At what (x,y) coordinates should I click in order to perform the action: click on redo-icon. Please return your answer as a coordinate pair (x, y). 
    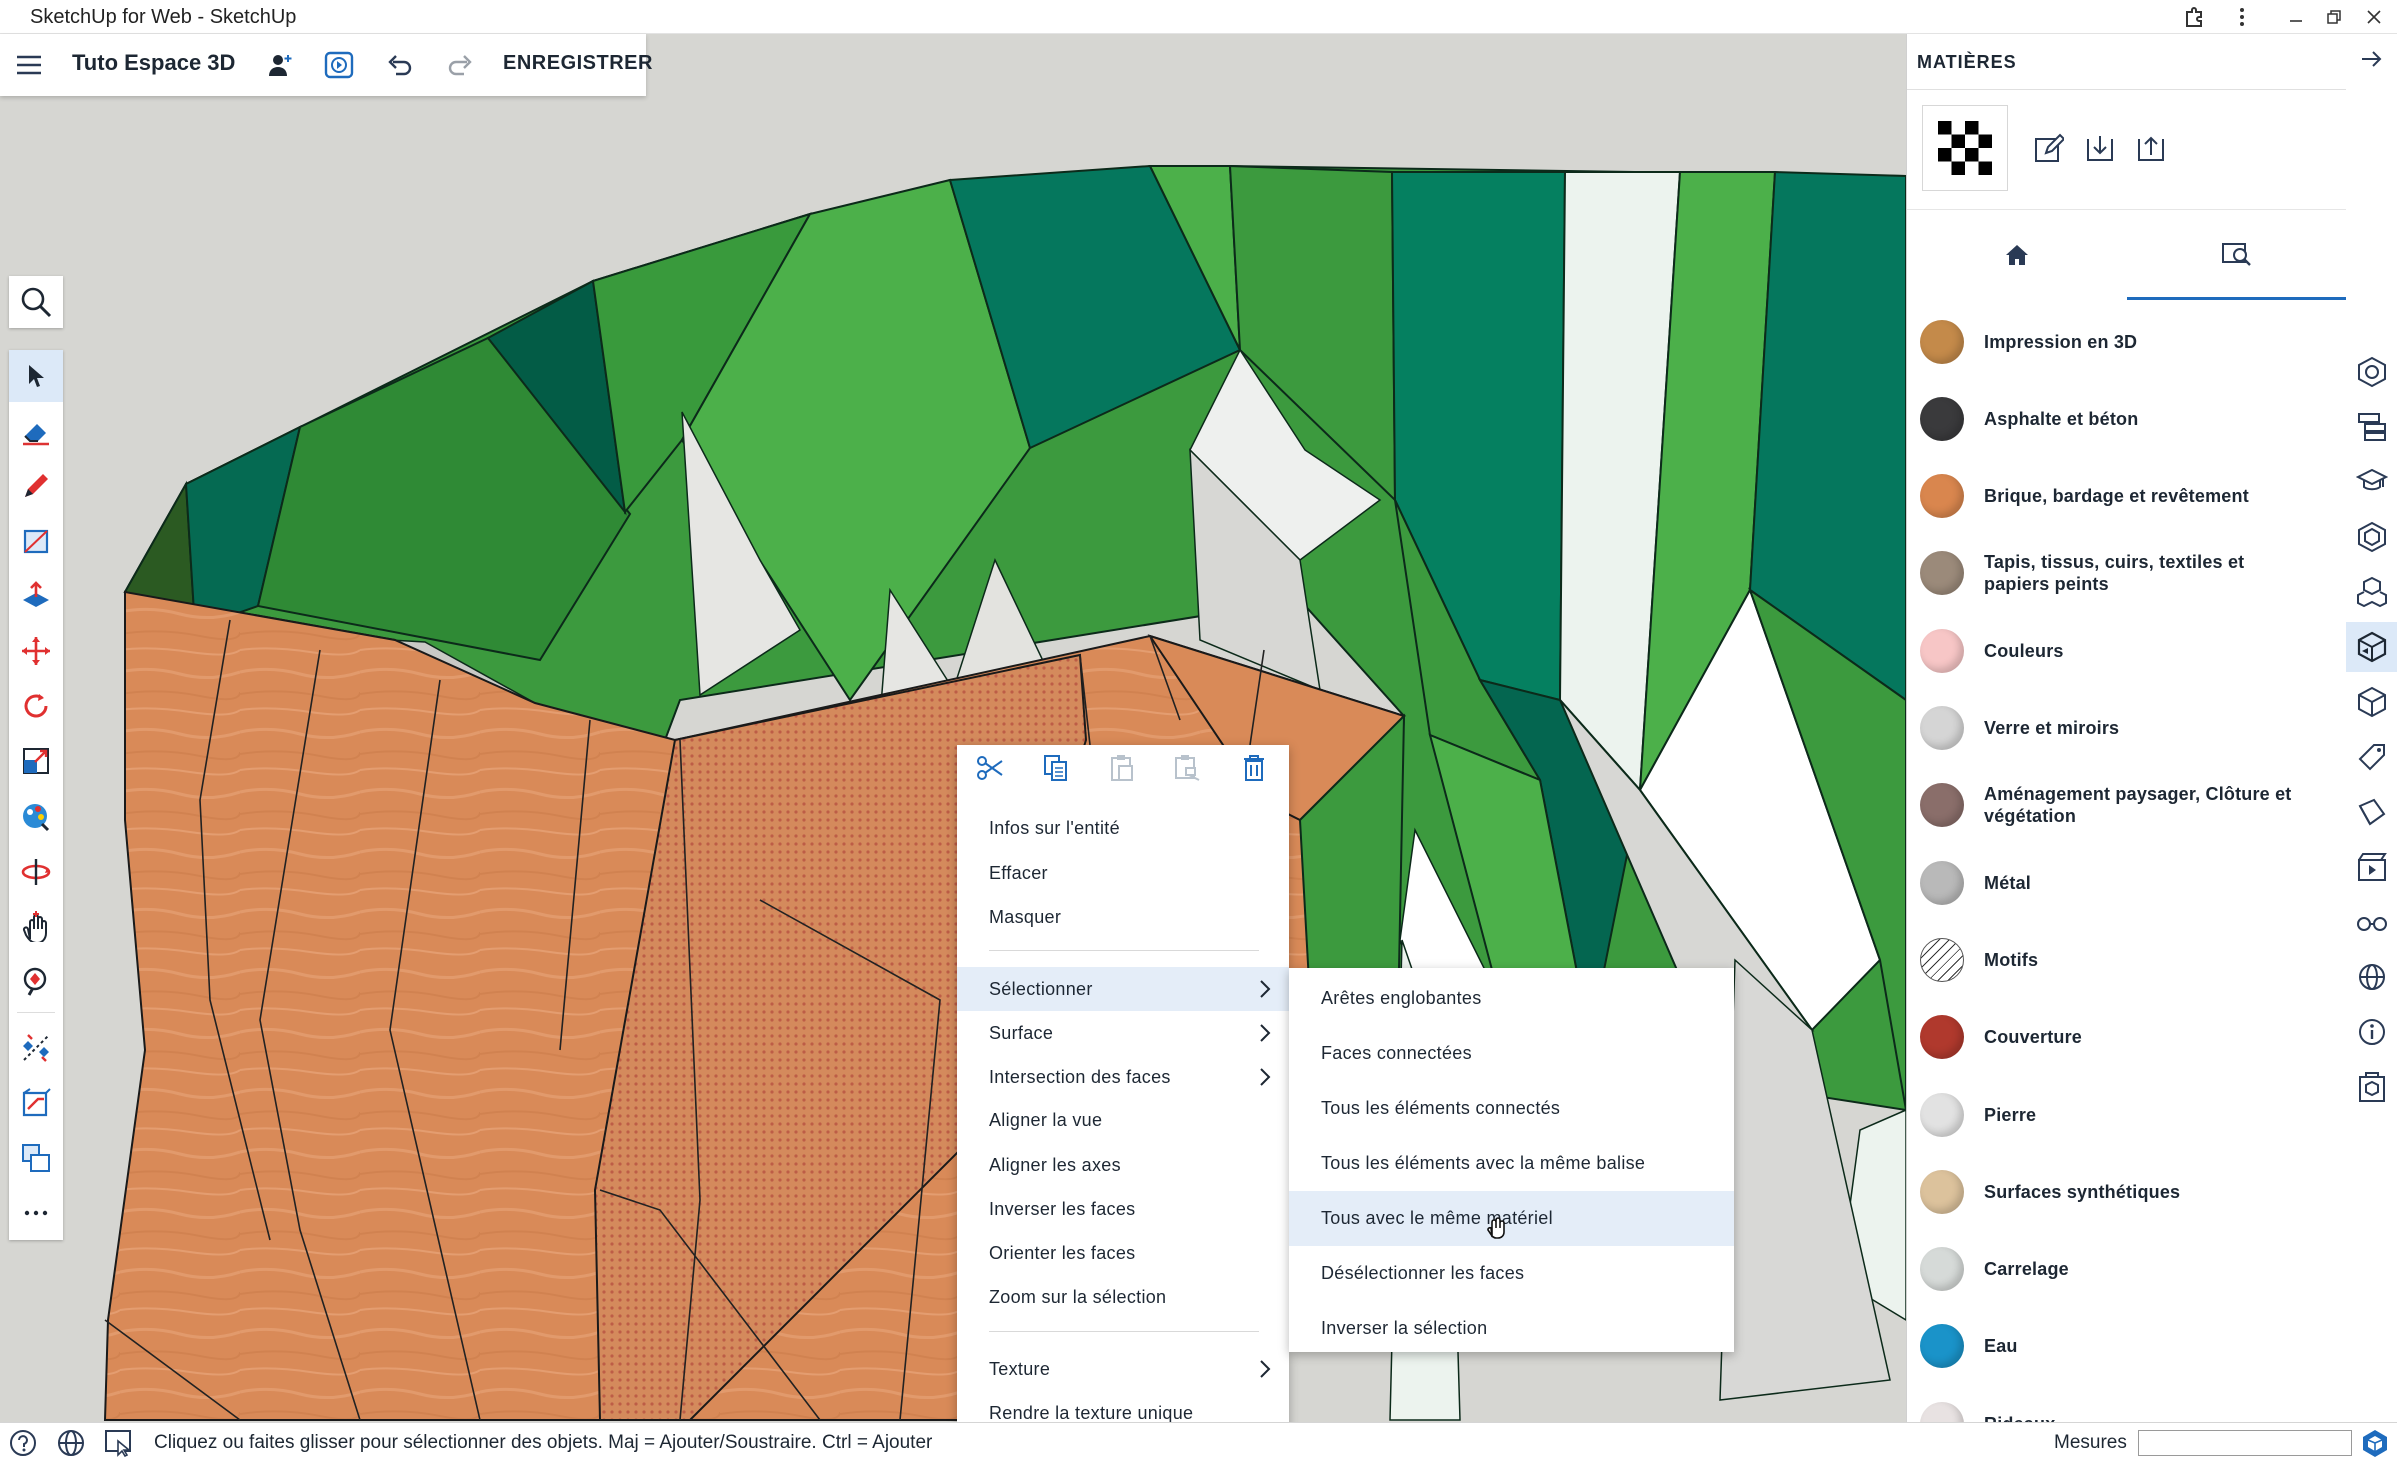
    Looking at the image, I should click on (460, 65).